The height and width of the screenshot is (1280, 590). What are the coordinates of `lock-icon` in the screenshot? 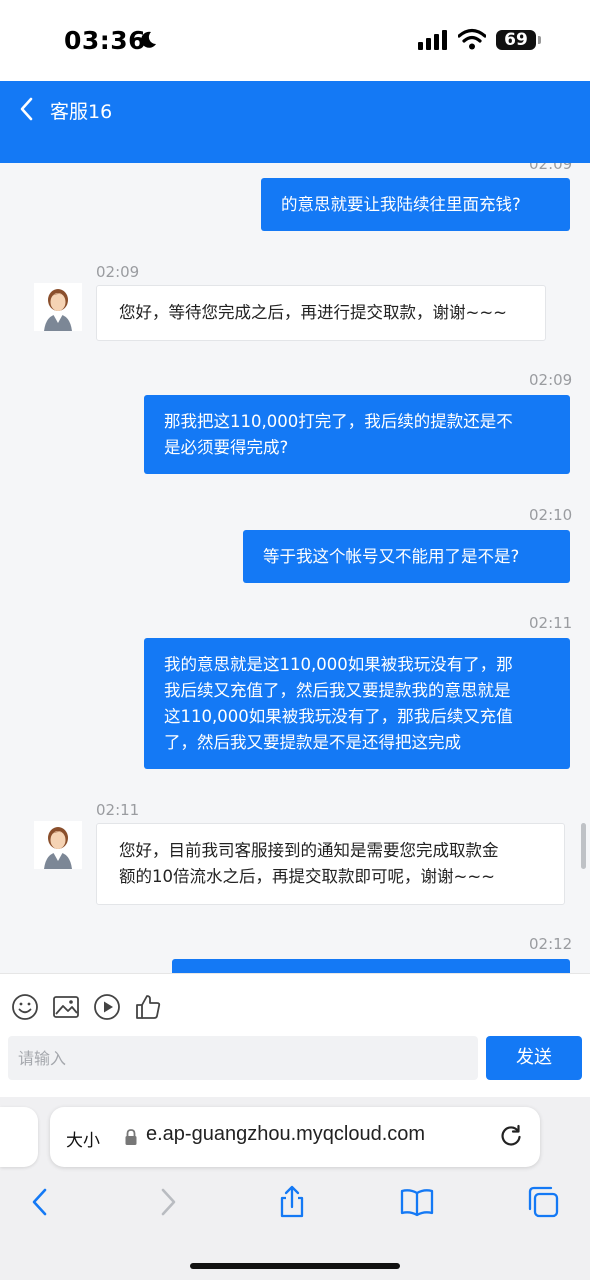 It's located at (131, 1137).